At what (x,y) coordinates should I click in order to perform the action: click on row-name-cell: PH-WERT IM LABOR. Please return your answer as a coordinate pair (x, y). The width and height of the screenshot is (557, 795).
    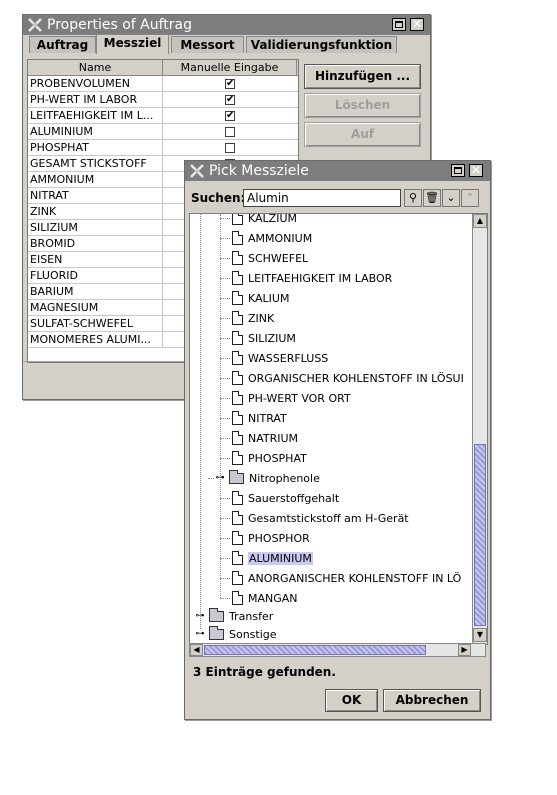
    Looking at the image, I should click on (95, 99).